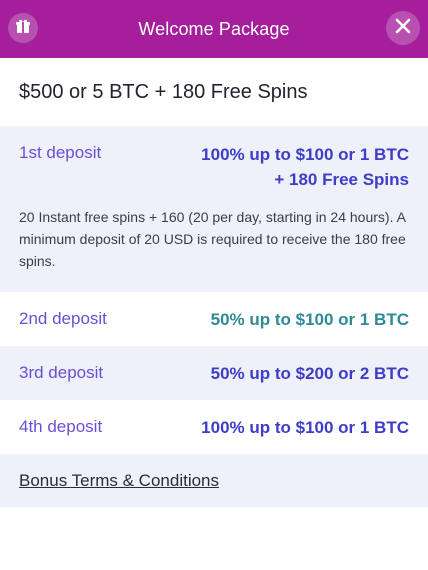 This screenshot has height=570, width=428. Describe the element at coordinates (305, 154) in the screenshot. I see `deposit-bonus-line1: 100% up to $100 or 1 BTC` at that location.